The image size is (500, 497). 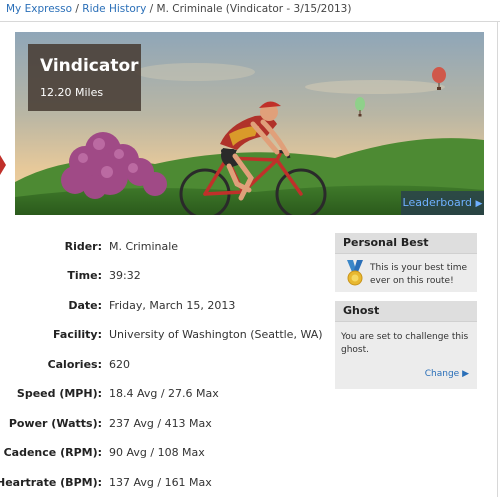 I want to click on detail-row-time: Time: 39:32, so click(x=165, y=275).